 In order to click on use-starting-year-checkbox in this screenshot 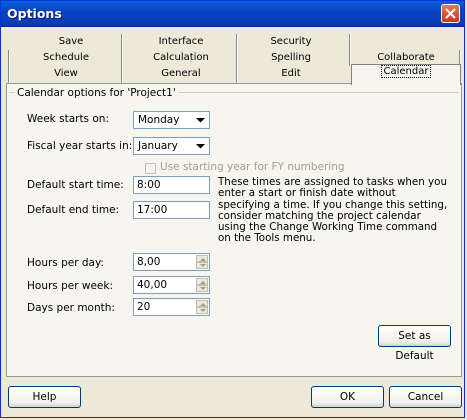, I will do `click(150, 168)`.